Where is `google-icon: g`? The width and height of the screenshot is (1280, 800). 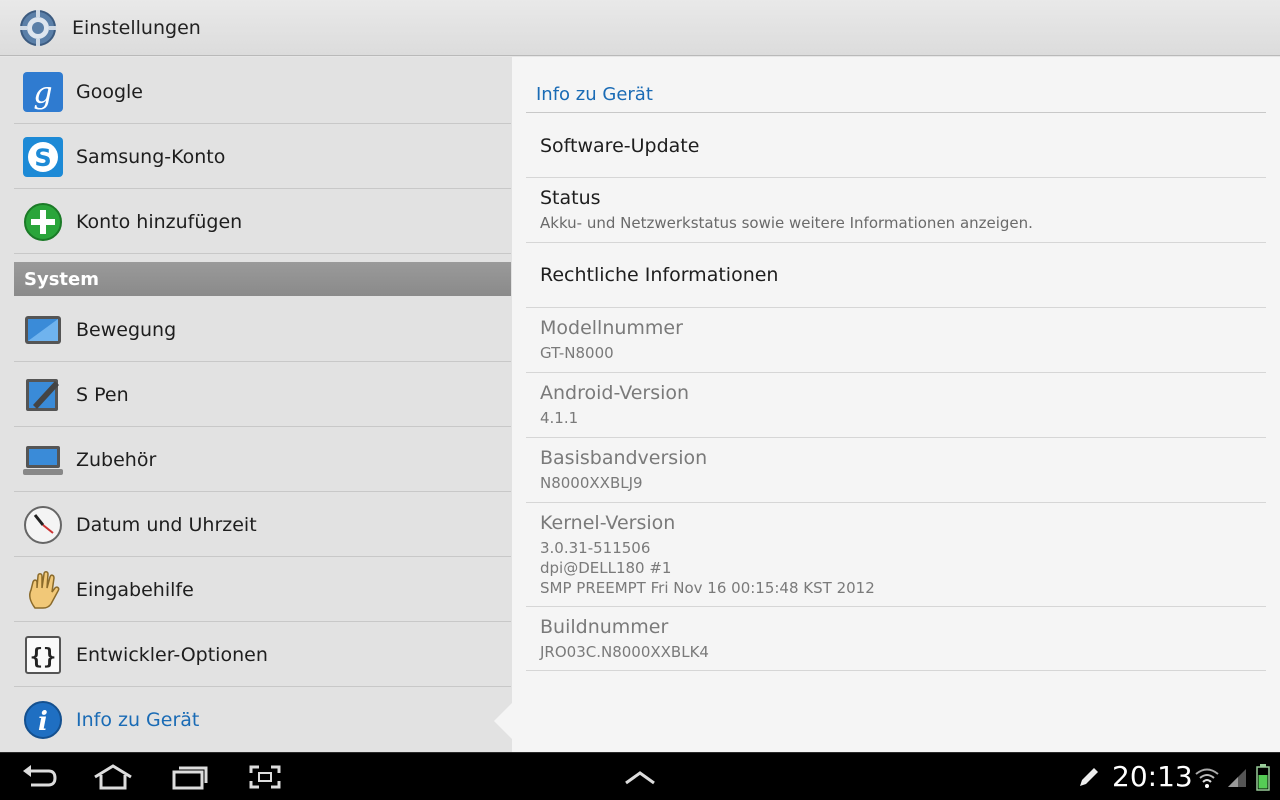
google-icon: g is located at coordinates (43, 92).